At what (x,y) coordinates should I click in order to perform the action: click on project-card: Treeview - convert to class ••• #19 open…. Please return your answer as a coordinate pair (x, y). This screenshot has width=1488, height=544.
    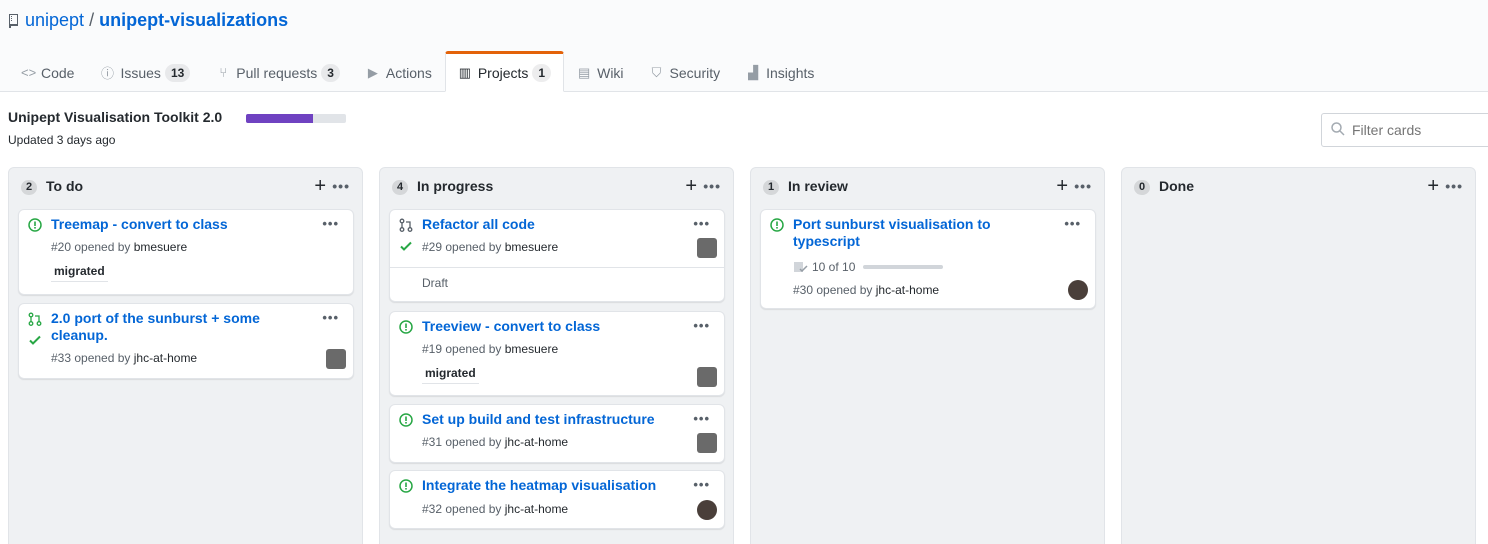
    Looking at the image, I should click on (557, 353).